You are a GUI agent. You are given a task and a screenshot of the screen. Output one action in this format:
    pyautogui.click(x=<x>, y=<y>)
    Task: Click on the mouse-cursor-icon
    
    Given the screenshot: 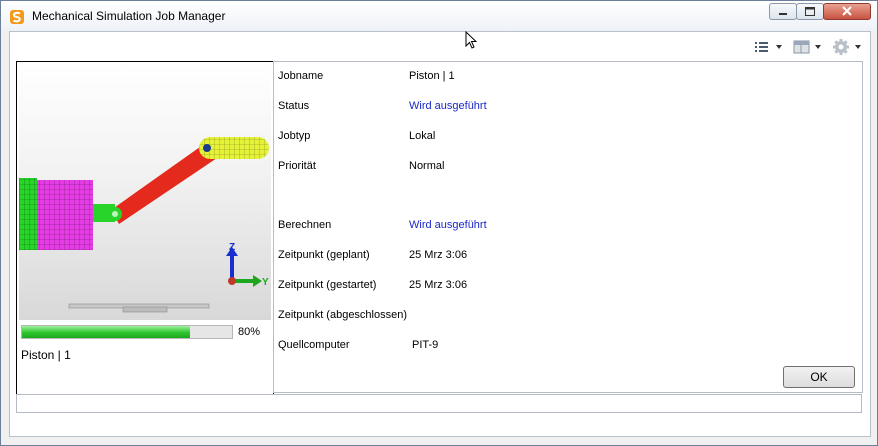 What is the action you would take?
    pyautogui.click(x=471, y=40)
    